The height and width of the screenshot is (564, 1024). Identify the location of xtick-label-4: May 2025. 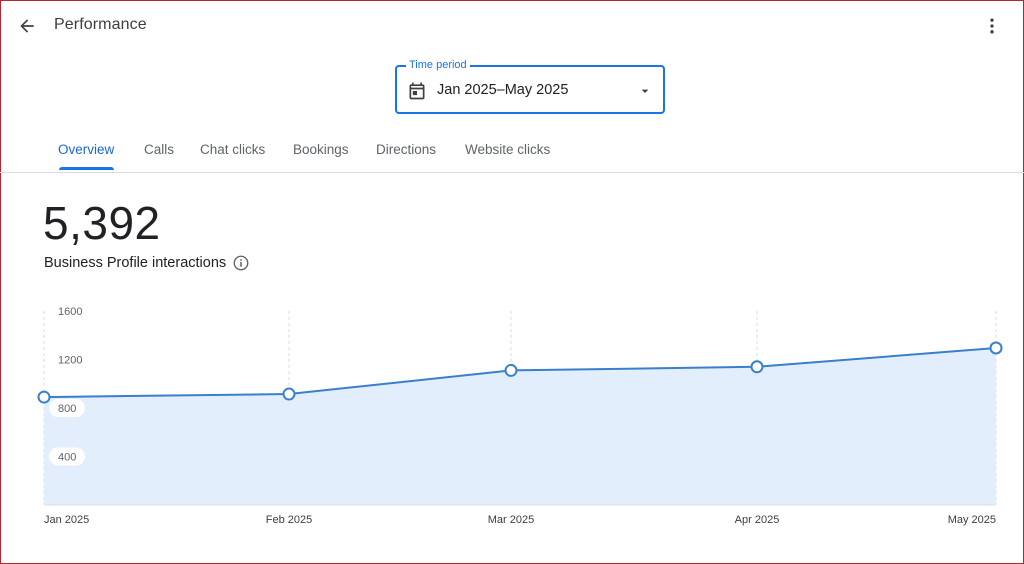
(972, 520).